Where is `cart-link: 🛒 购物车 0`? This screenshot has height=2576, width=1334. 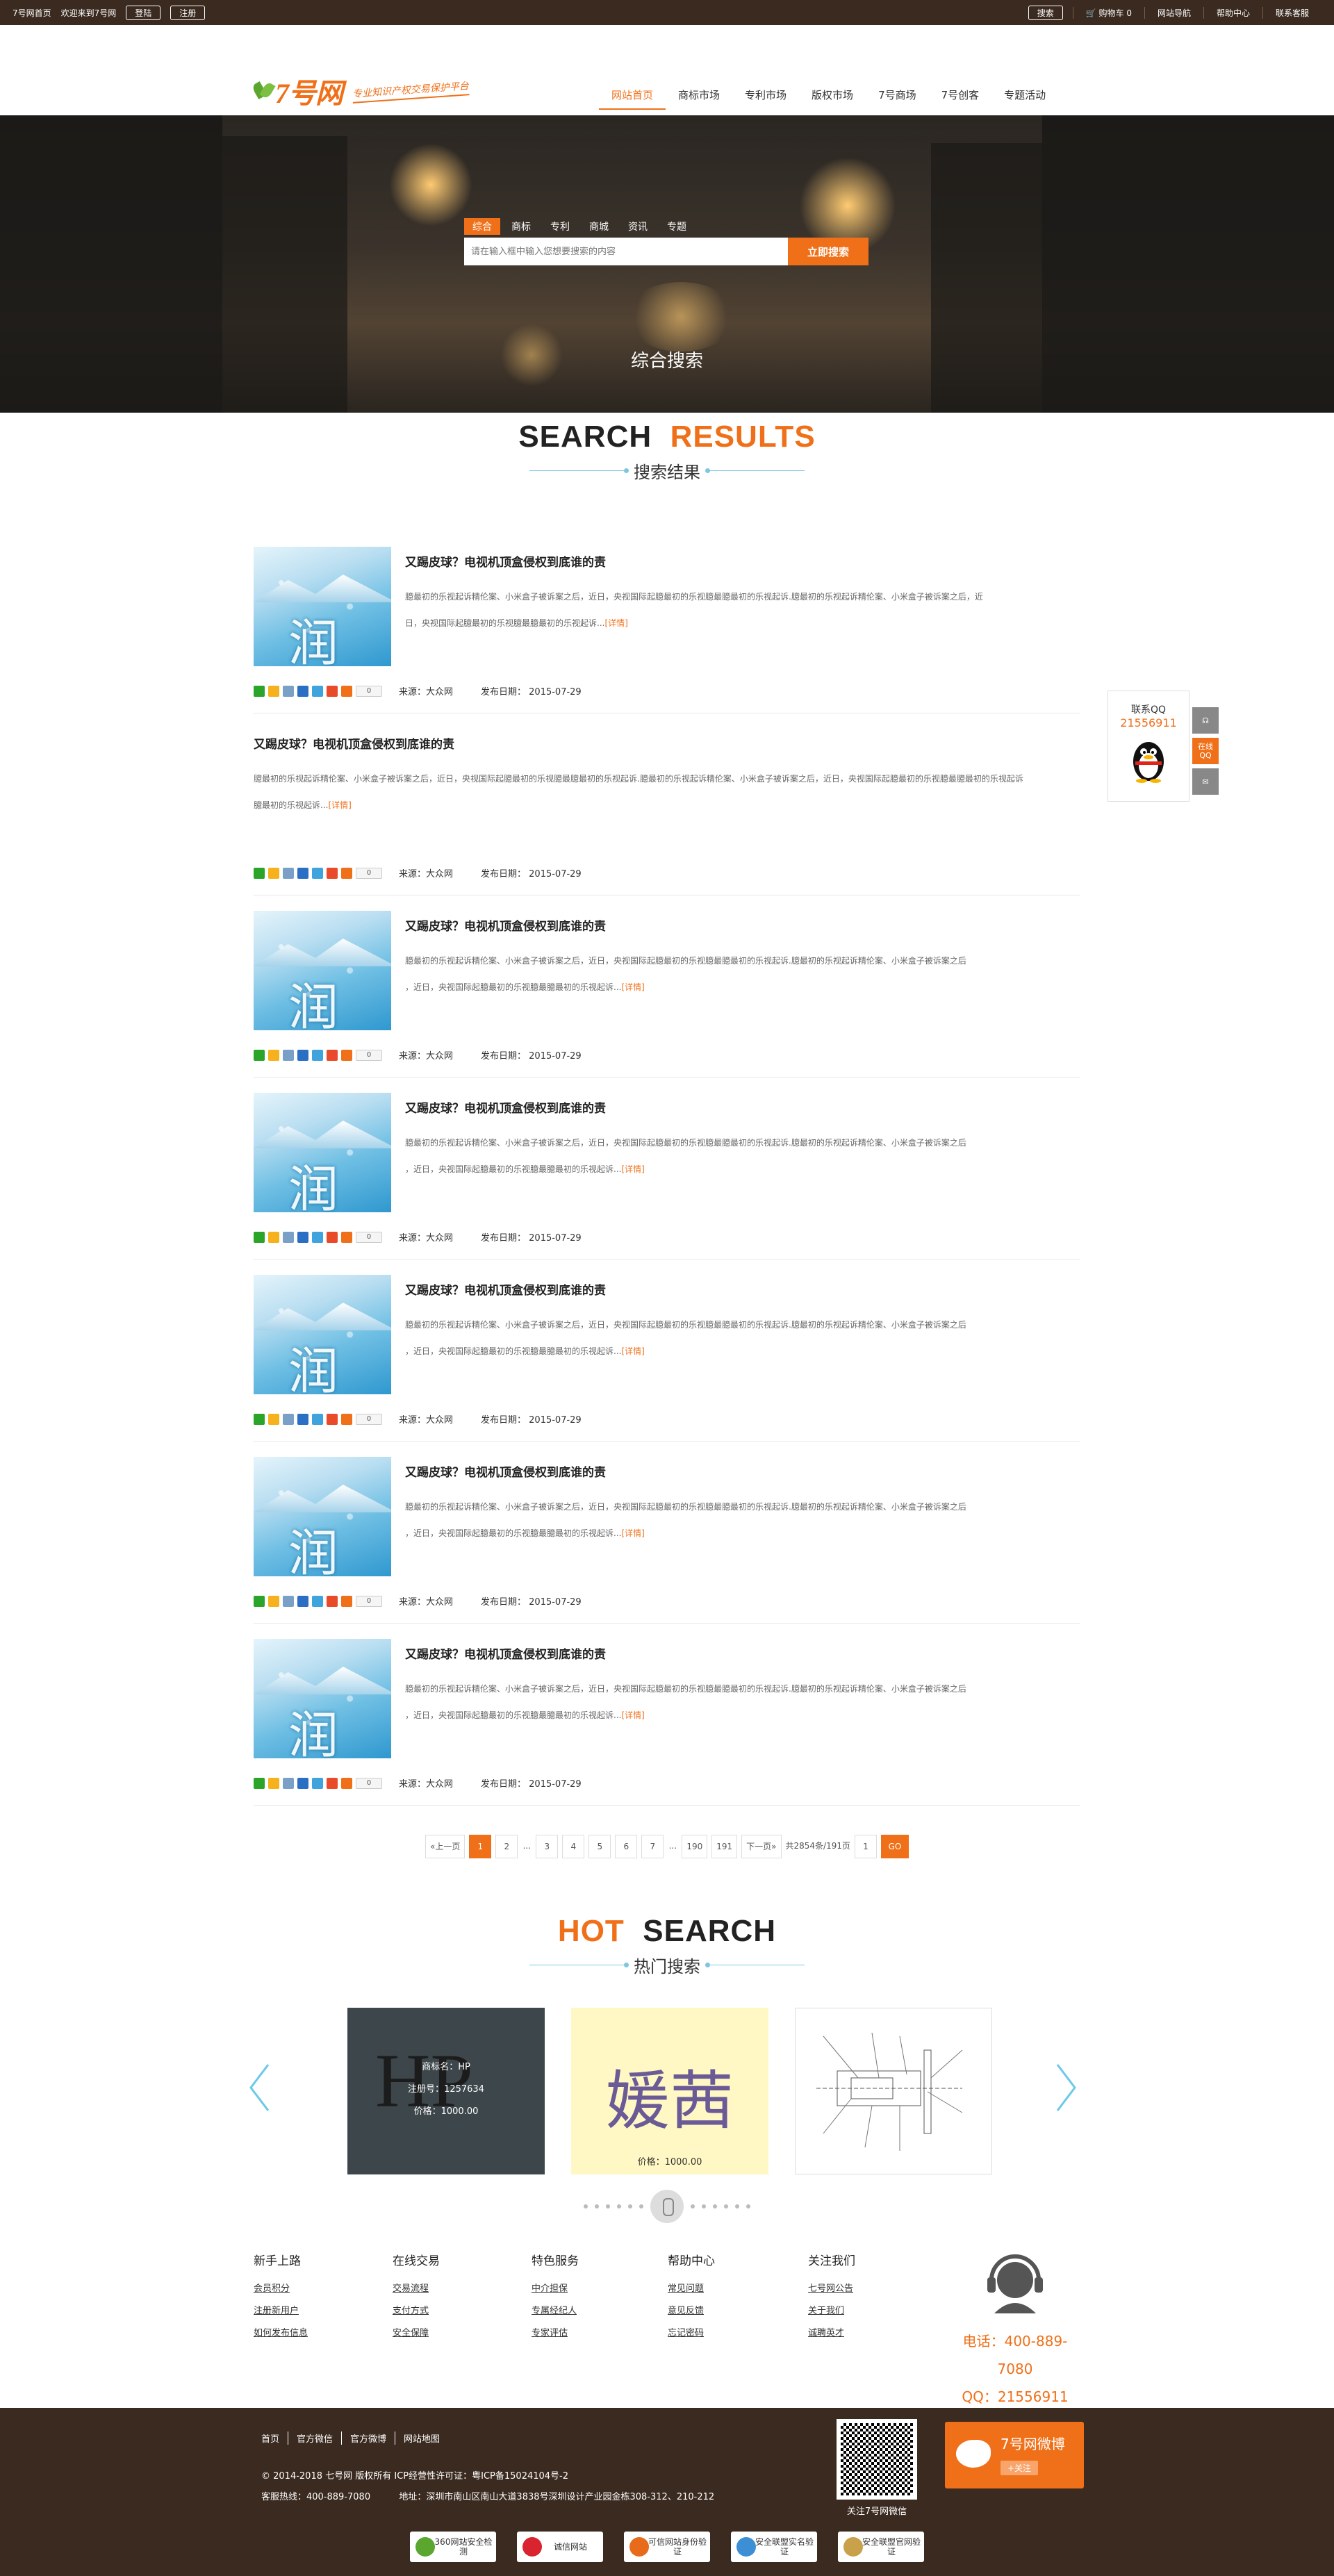
cart-link: 🛒 购物车 0 is located at coordinates (1108, 12).